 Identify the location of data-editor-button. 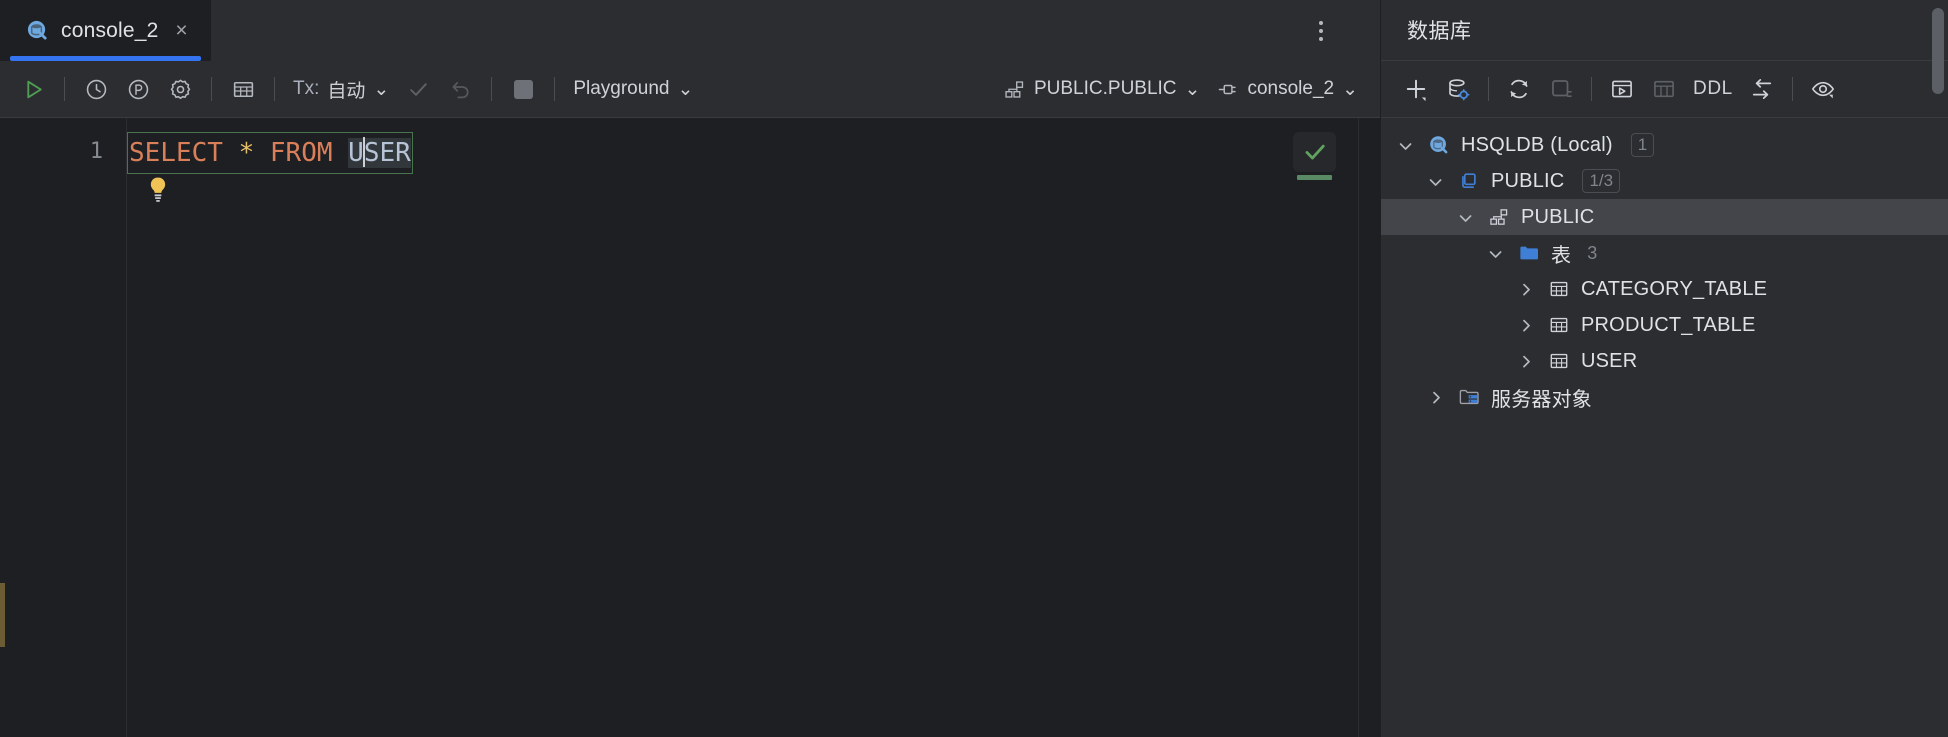
(1664, 89).